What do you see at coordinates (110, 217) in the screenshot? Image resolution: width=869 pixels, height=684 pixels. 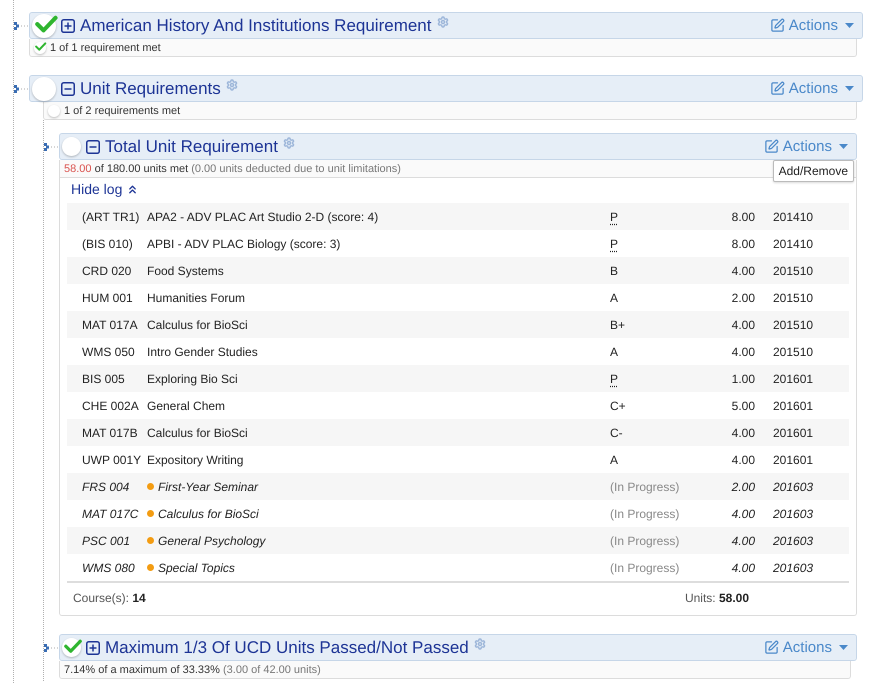 I see `course-code: (ART TR1)` at bounding box center [110, 217].